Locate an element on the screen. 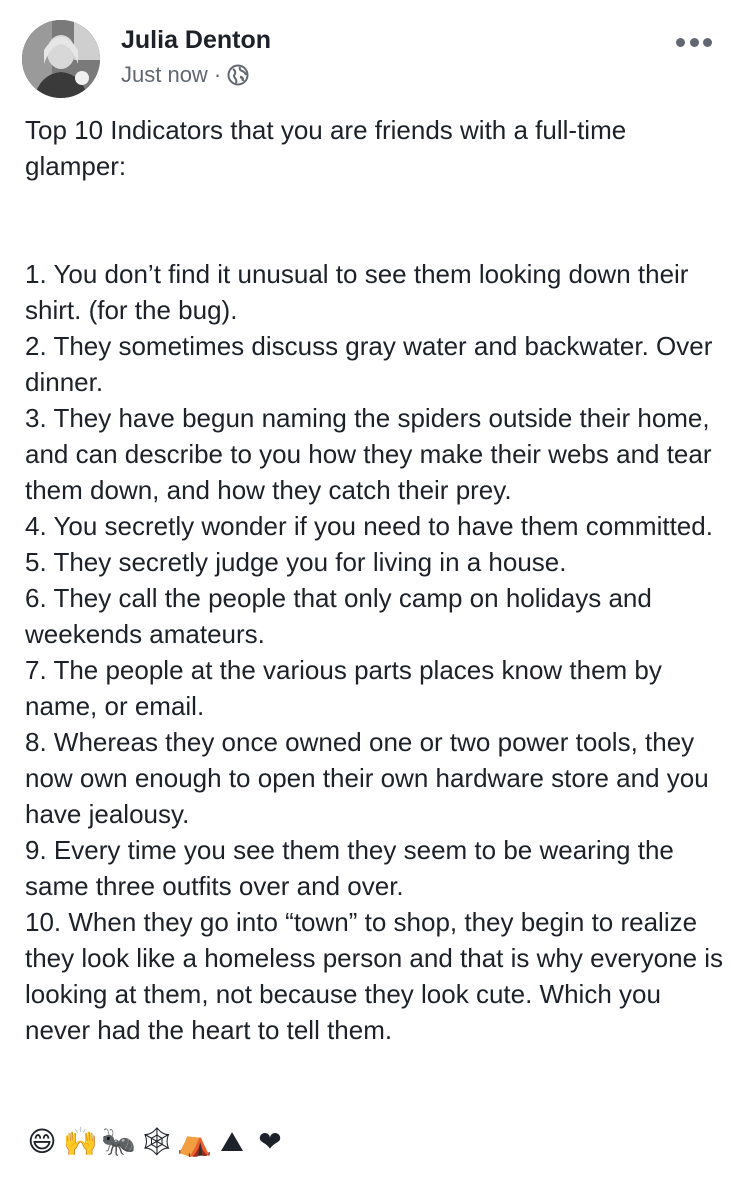  more-options-icon is located at coordinates (694, 42).